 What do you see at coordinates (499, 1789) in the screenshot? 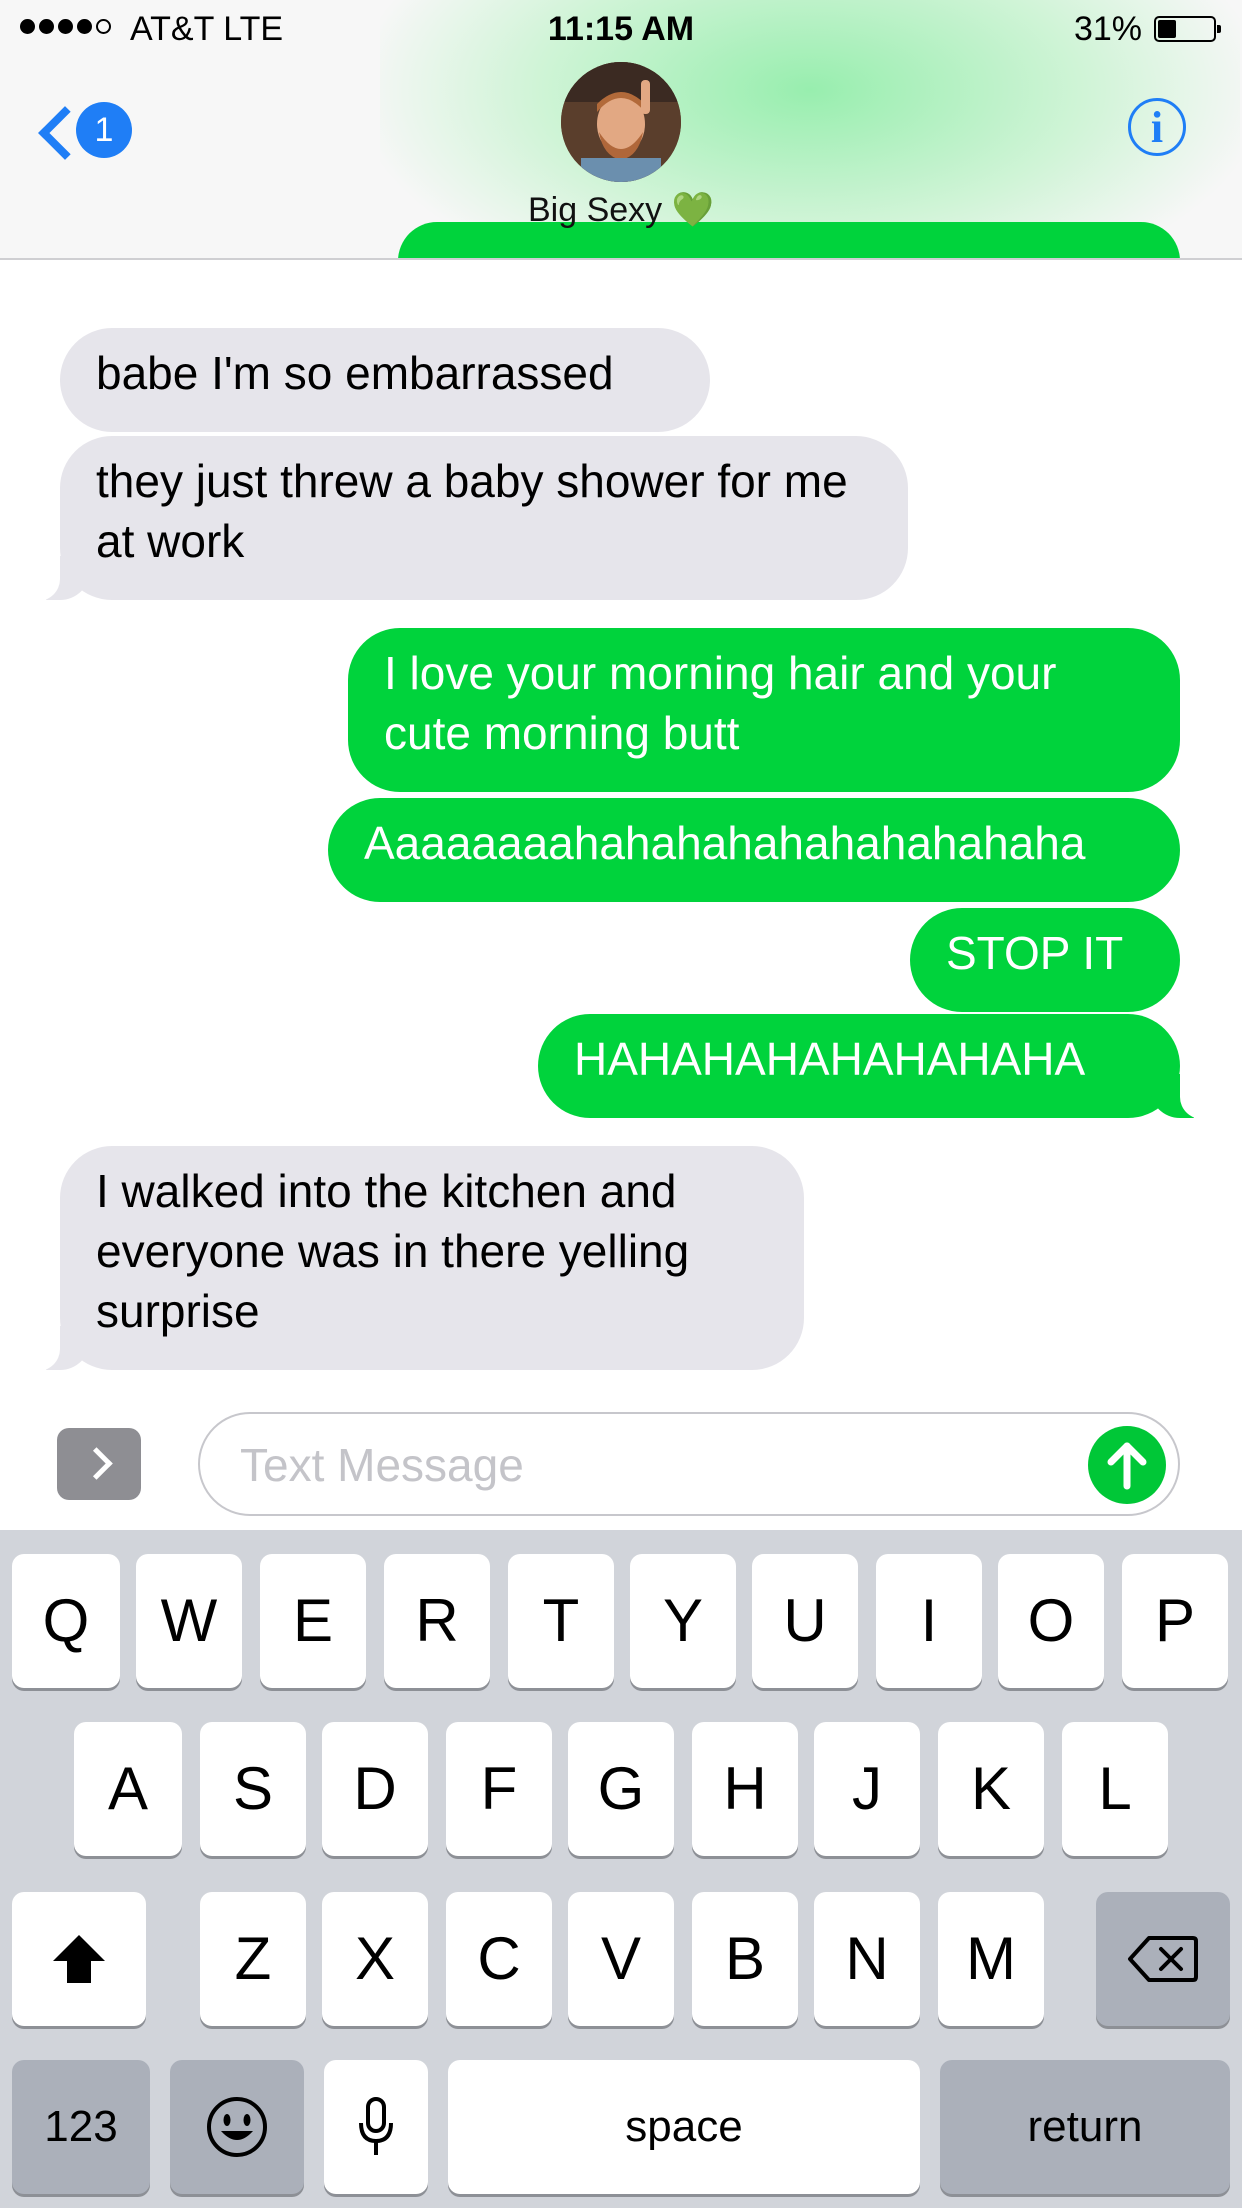
I see `key-f: F` at bounding box center [499, 1789].